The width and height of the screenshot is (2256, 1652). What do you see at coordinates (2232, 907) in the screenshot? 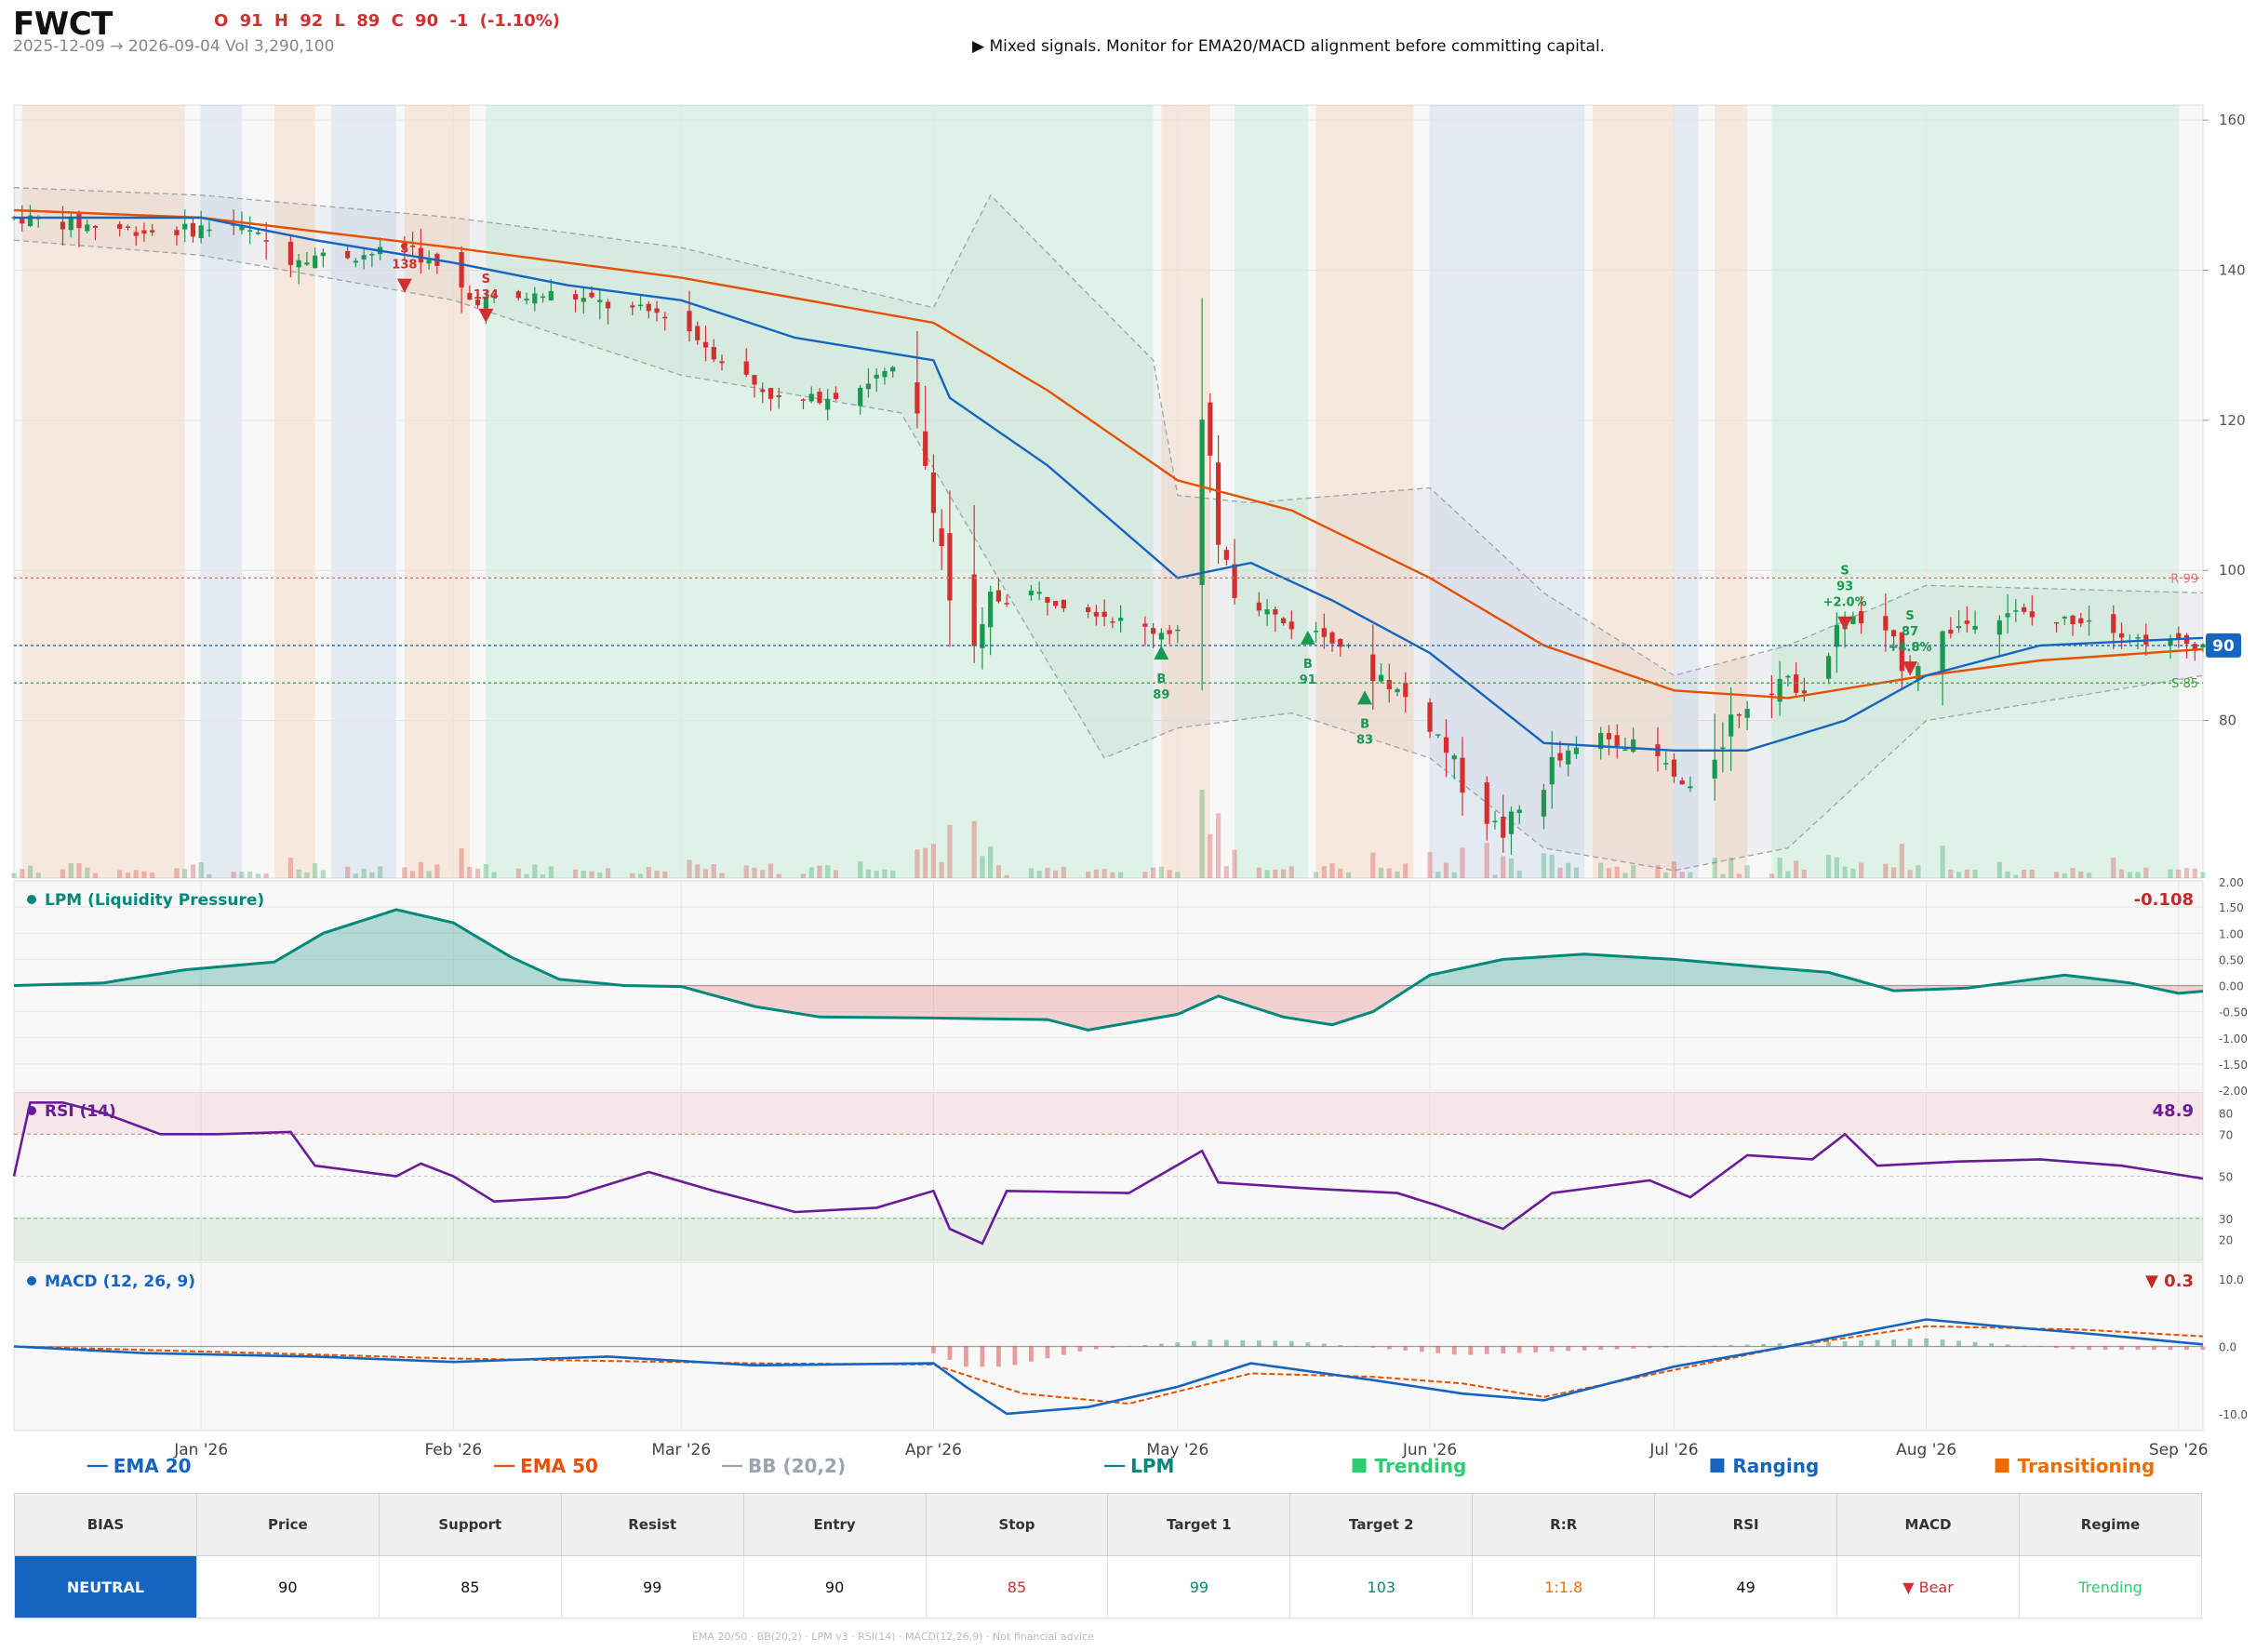
I see `lpm-y-tick-label: 1.50` at bounding box center [2232, 907].